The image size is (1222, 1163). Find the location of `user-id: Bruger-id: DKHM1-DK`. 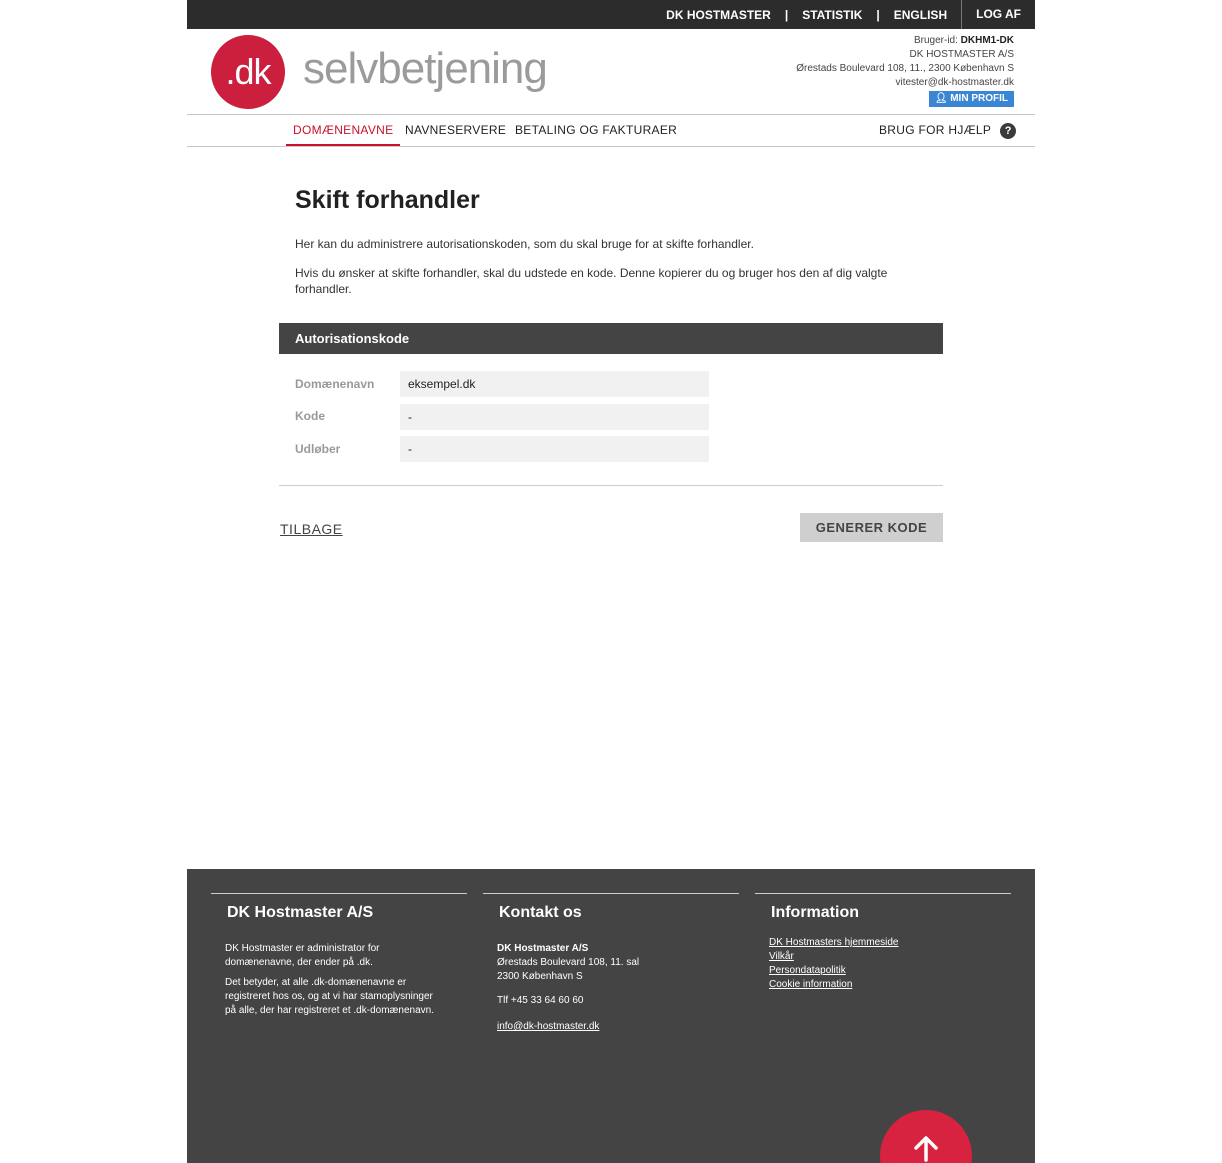

user-id: Bruger-id: DKHM1-DK is located at coordinates (905, 41).